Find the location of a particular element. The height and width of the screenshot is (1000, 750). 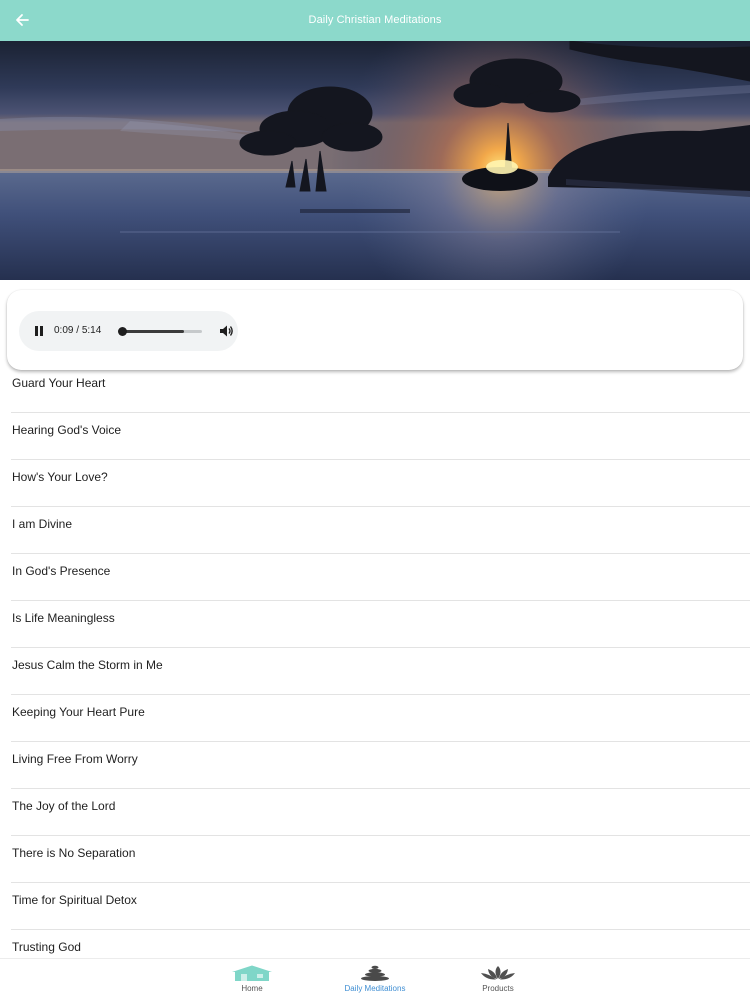

meditation-title: Jesus Calm the Storm in Me is located at coordinates (87, 665).